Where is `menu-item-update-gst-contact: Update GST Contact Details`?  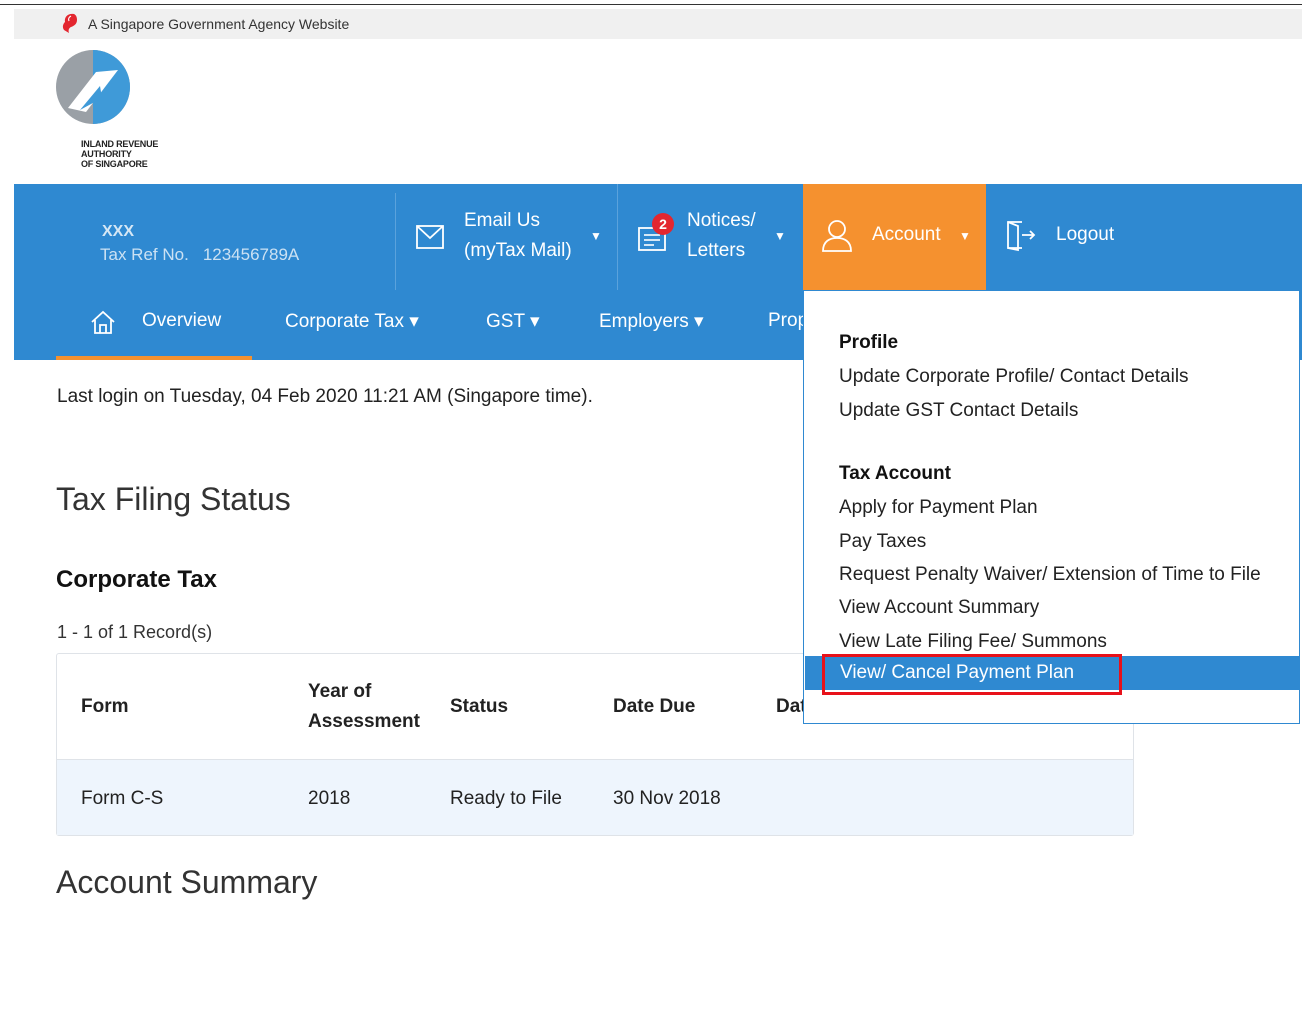 menu-item-update-gst-contact: Update GST Contact Details is located at coordinates (958, 411).